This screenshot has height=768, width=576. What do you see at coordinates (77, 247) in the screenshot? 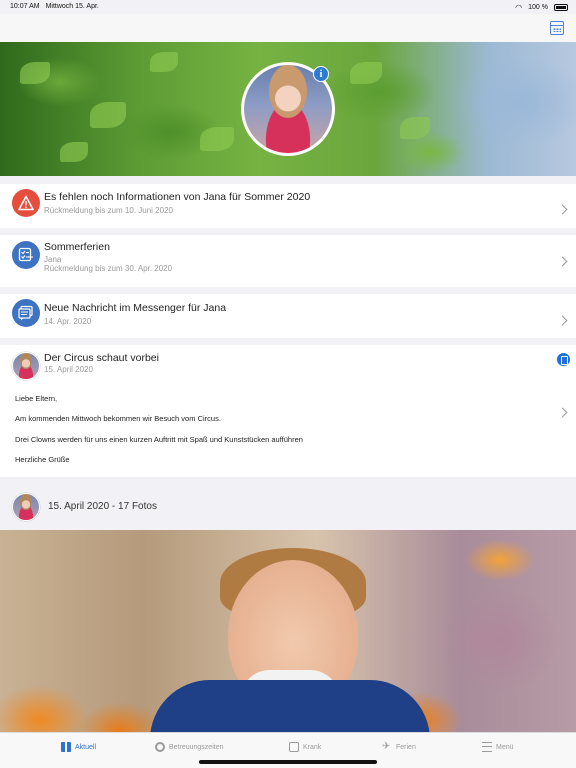
I see `card-title: Sommerferien` at bounding box center [77, 247].